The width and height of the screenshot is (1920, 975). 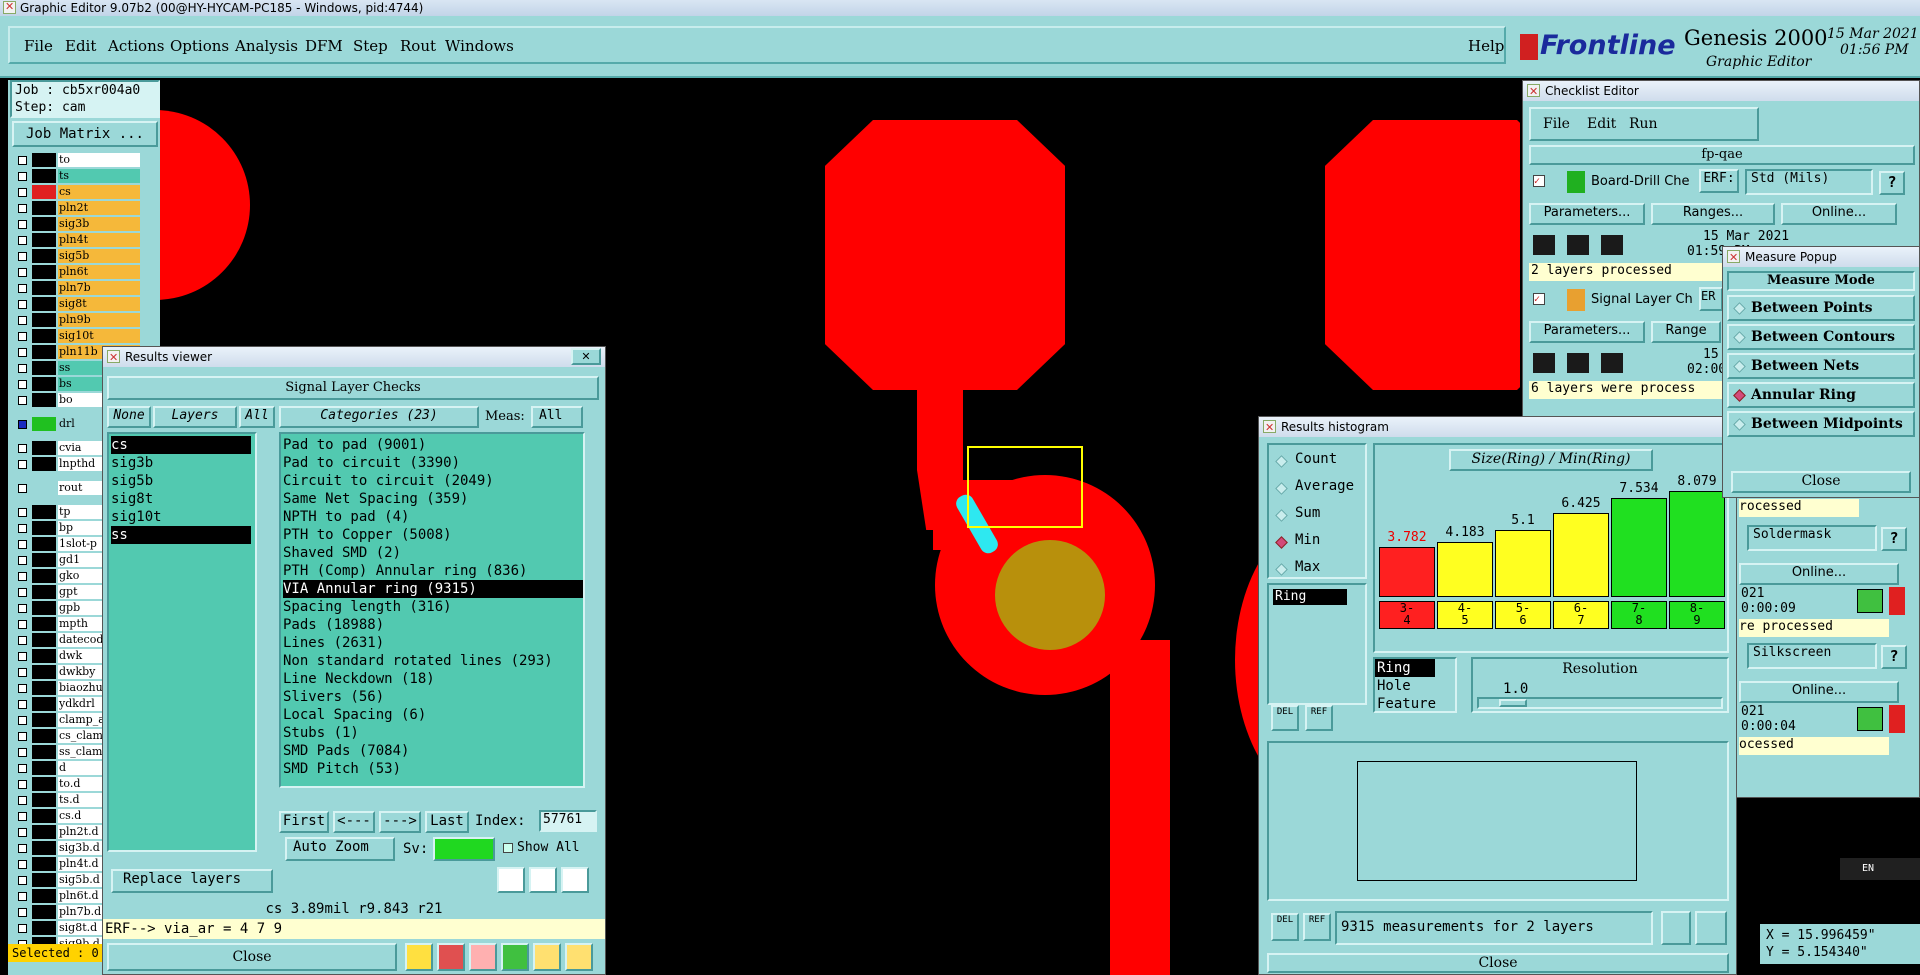 What do you see at coordinates (1812, 538) in the screenshot?
I see `soldermask-field: Soldermask` at bounding box center [1812, 538].